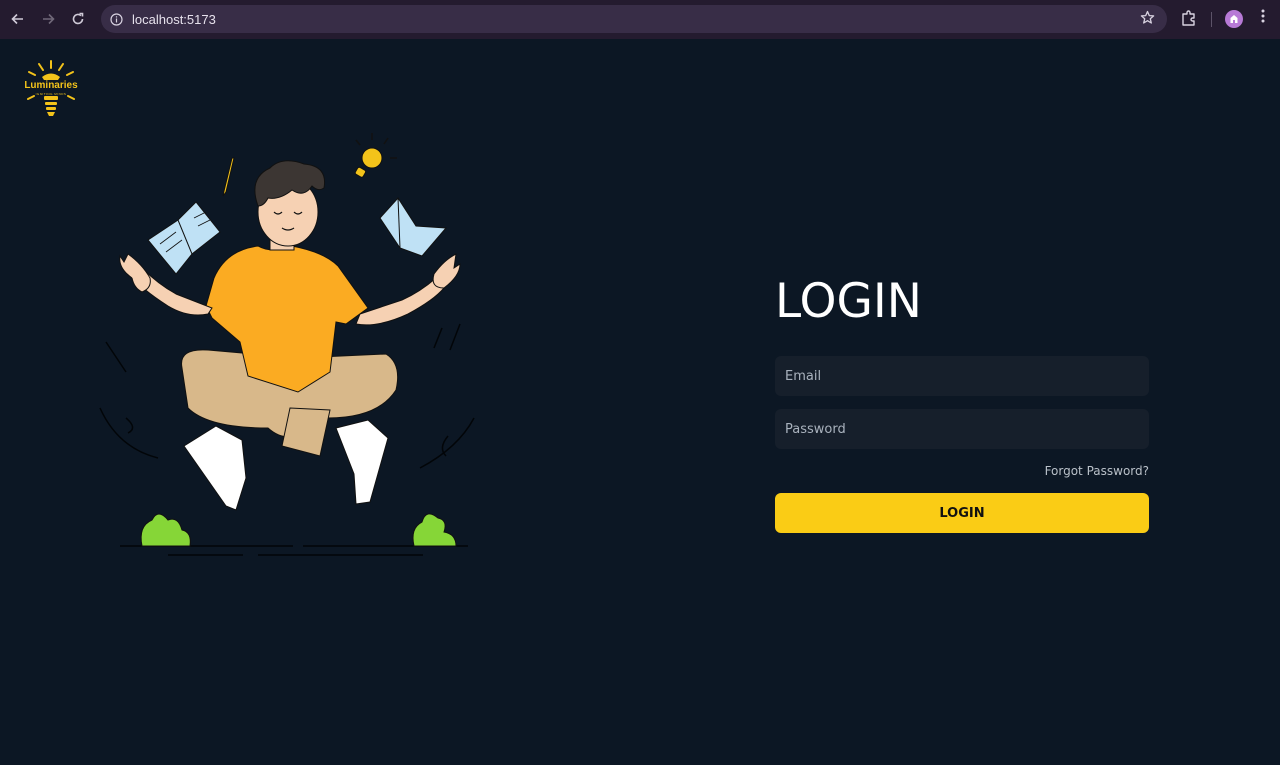  Describe the element at coordinates (215, 468) in the screenshot. I see `left-shoe` at that location.